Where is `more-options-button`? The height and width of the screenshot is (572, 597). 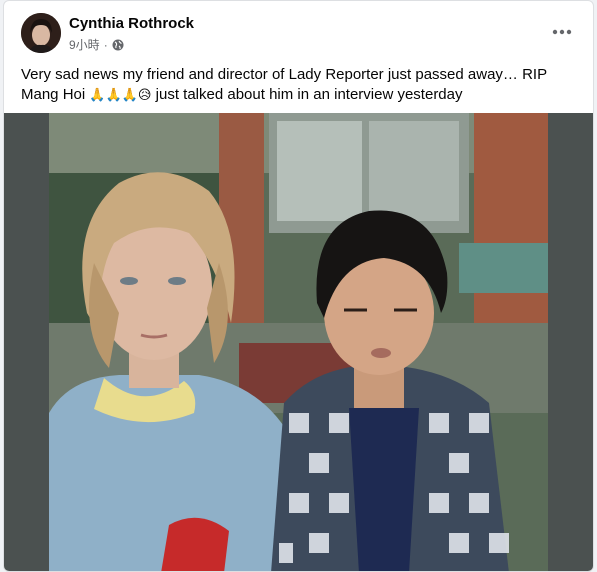
more-options-button is located at coordinates (562, 32).